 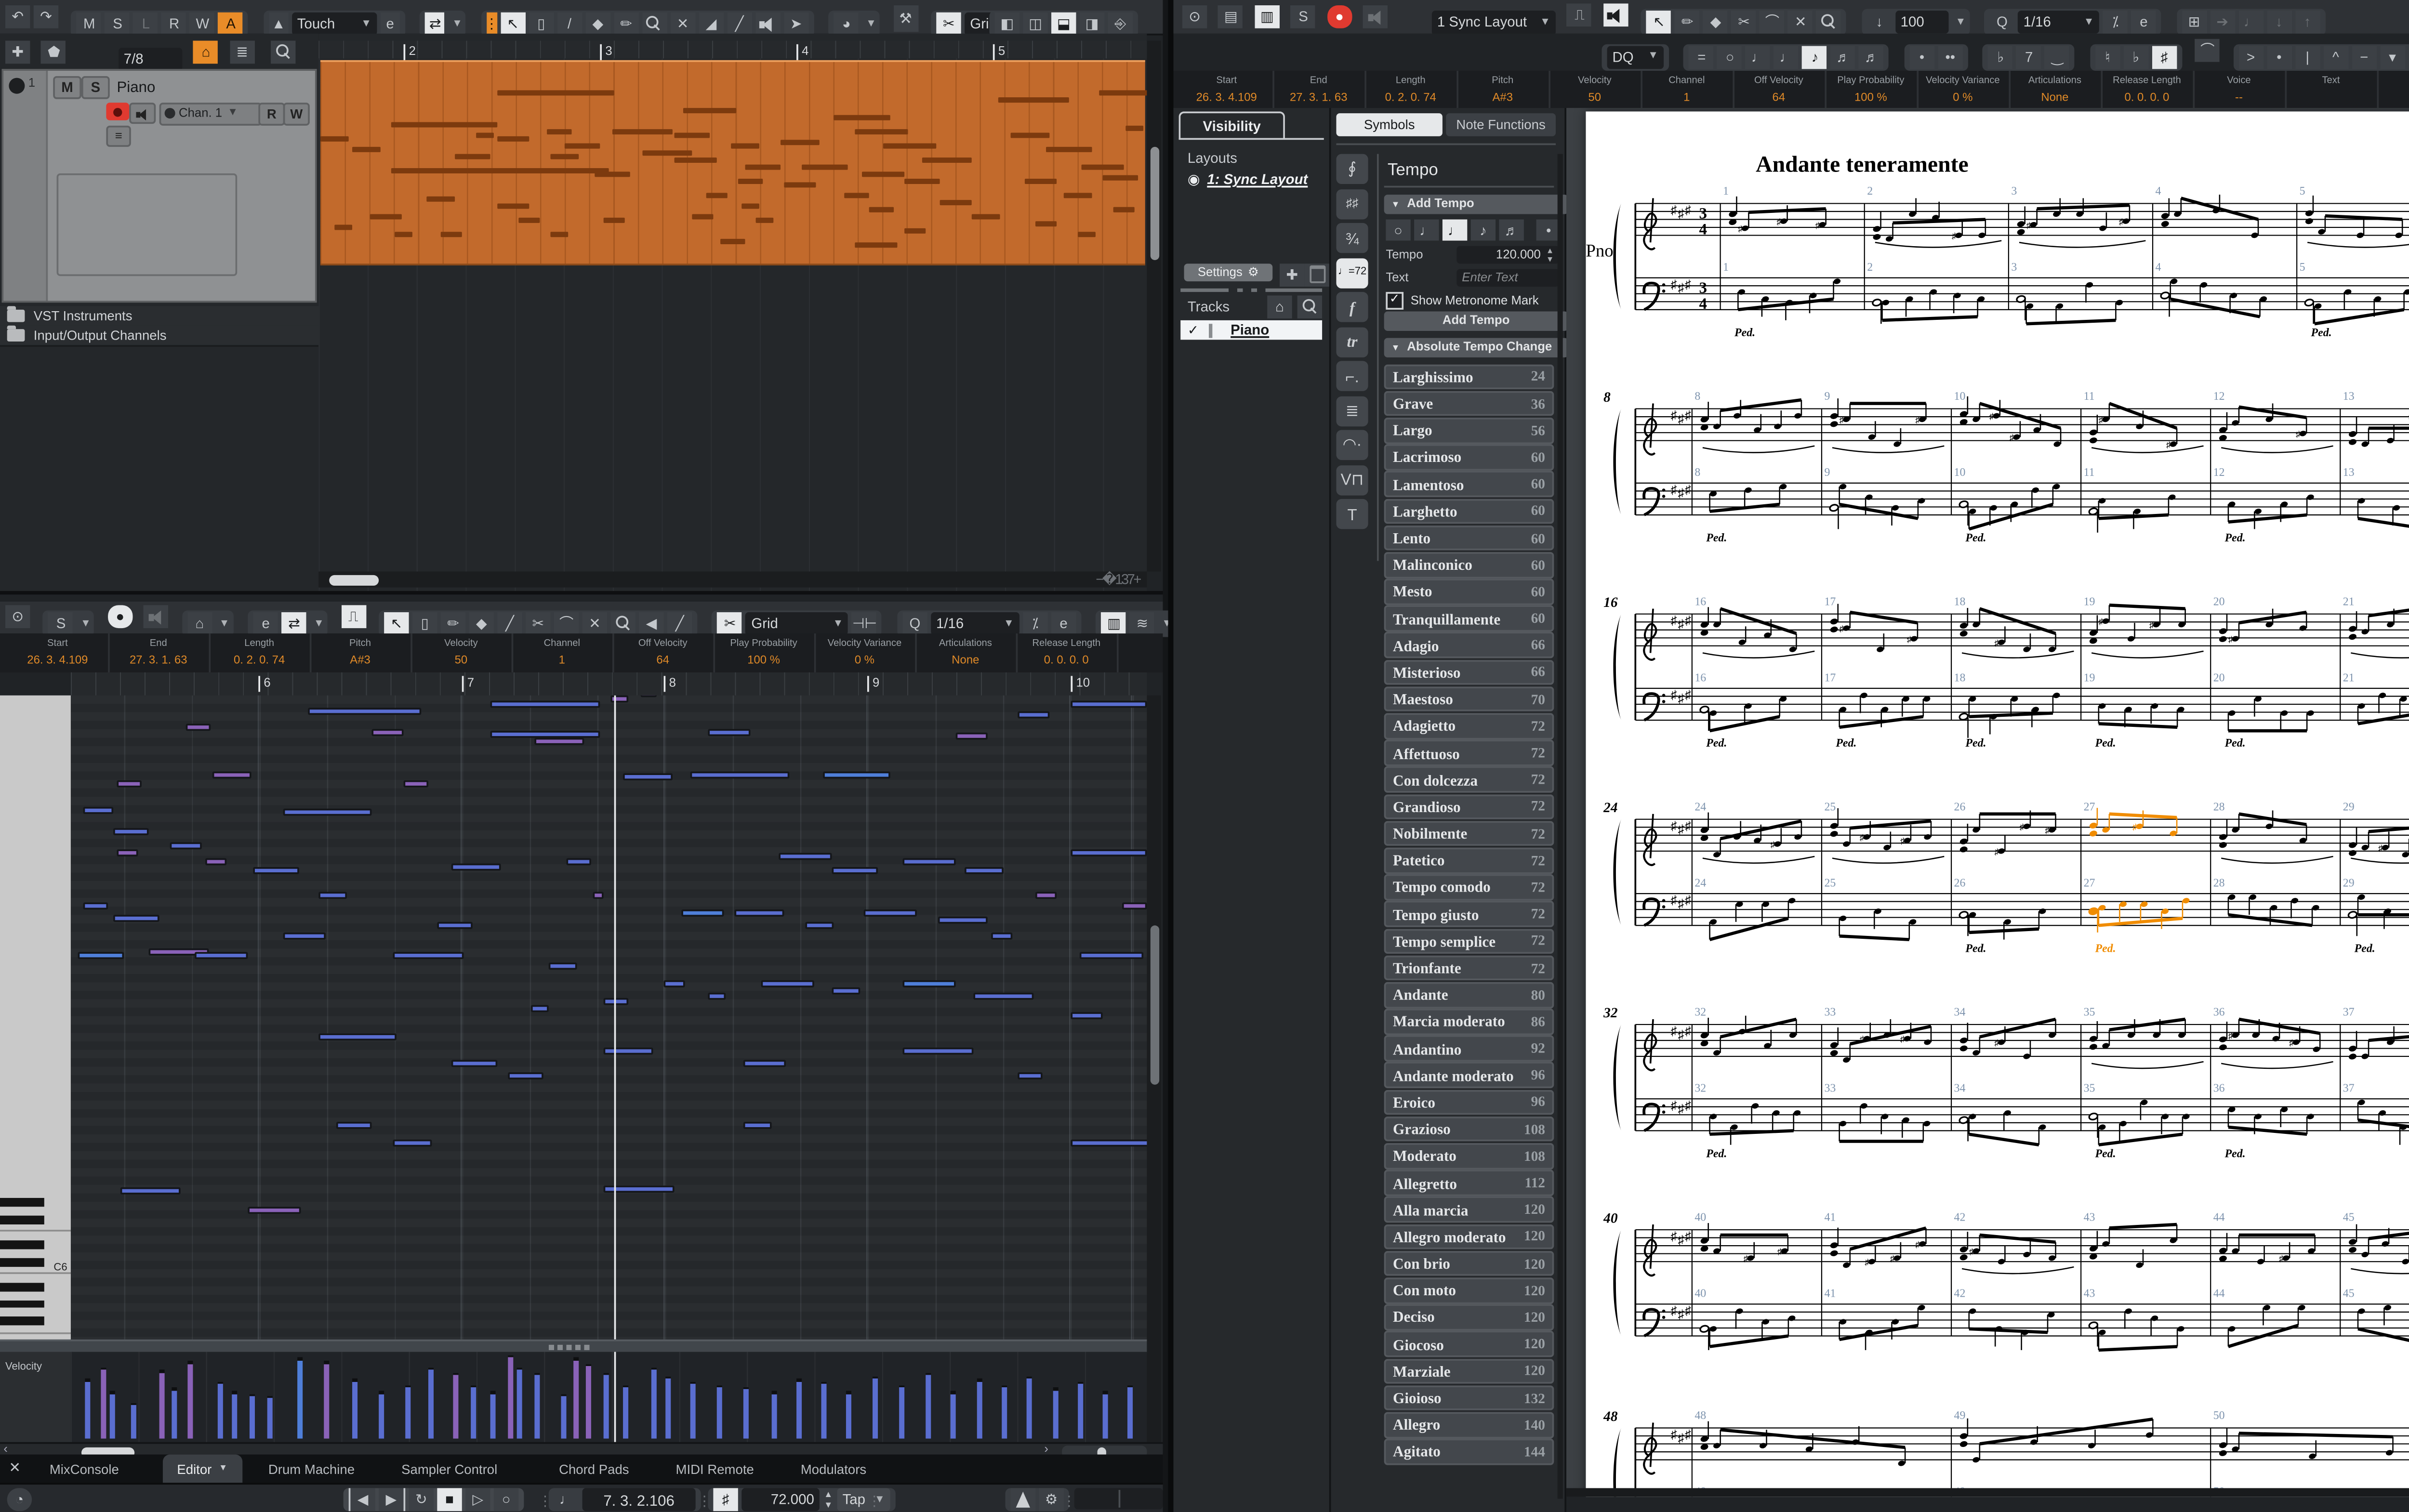 I want to click on tracks-home-filter-icon: ⌂, so click(x=1279, y=307).